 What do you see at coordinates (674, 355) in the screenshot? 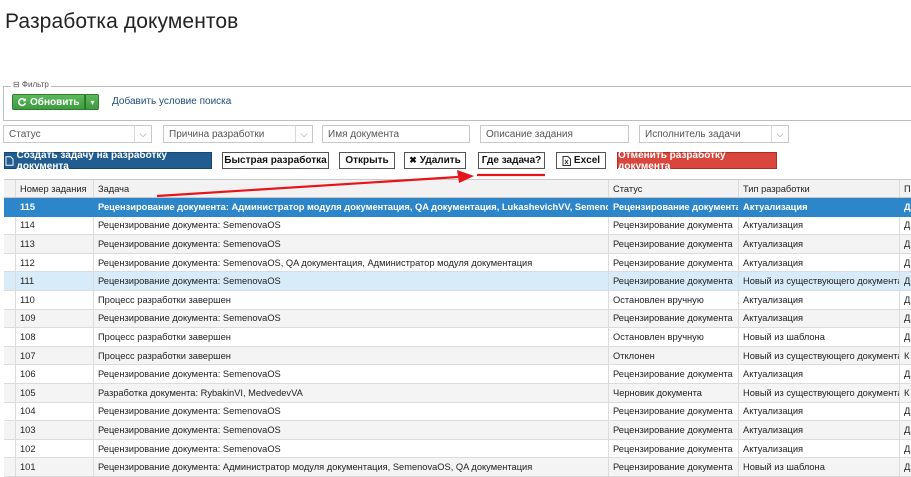
I see `cell-status: Отклонен` at bounding box center [674, 355].